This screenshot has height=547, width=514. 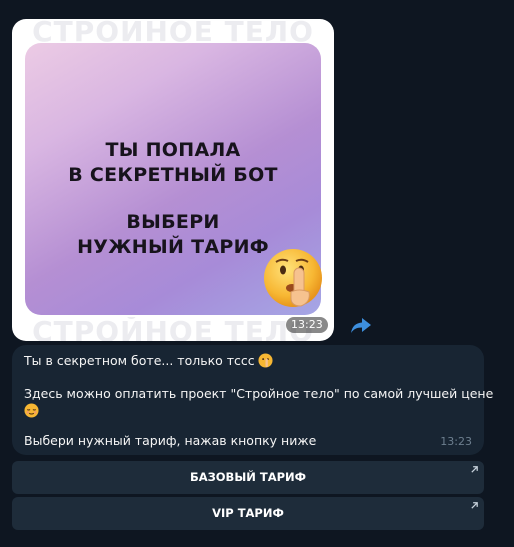 I want to click on relieved-face-icon, so click(x=31, y=410).